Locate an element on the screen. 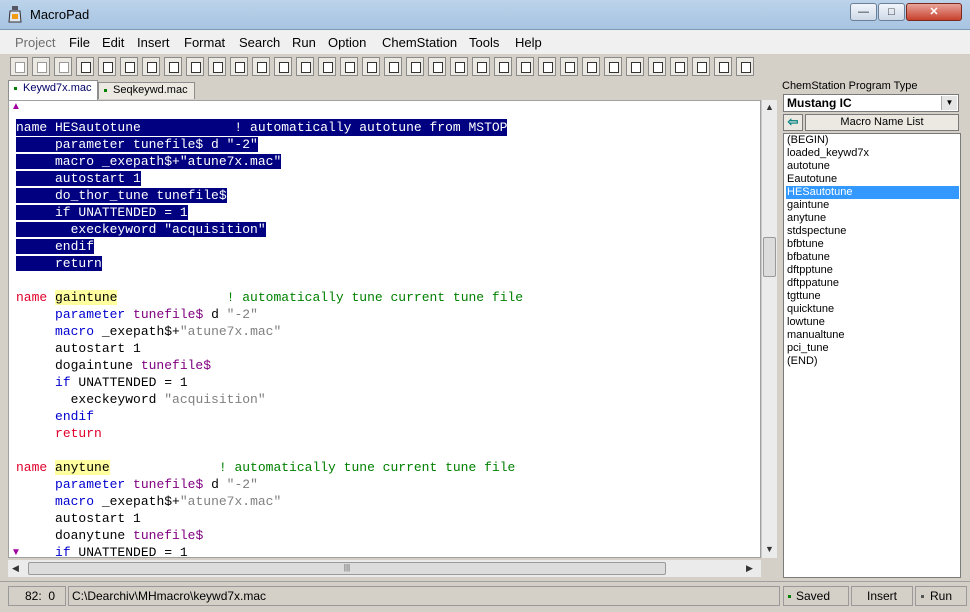  open-project-icon is located at coordinates (41, 66).